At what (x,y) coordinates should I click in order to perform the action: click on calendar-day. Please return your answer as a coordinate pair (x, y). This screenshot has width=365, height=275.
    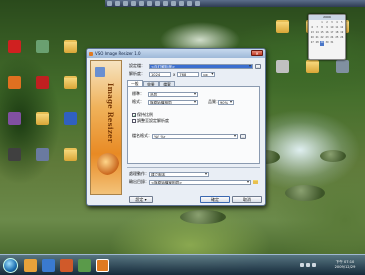
    Looking at the image, I should click on (337, 43).